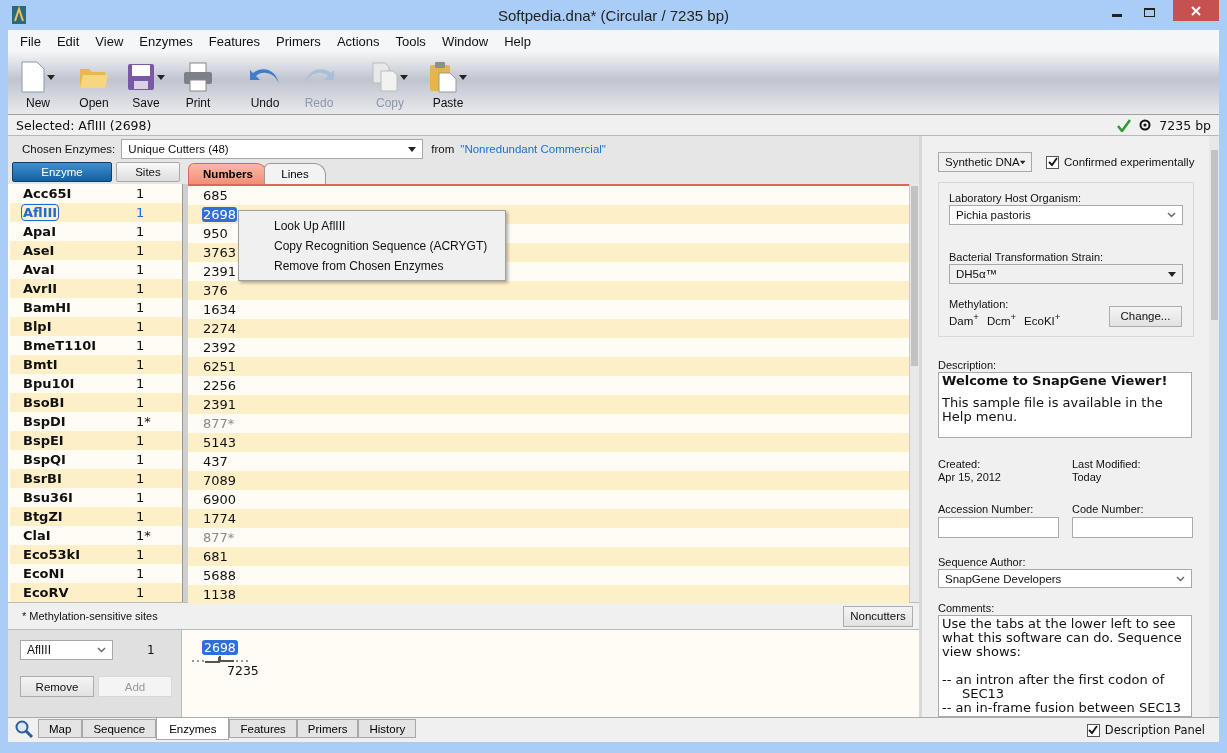  What do you see at coordinates (69, 149) in the screenshot?
I see `field-label: Chosen Enzymes:` at bounding box center [69, 149].